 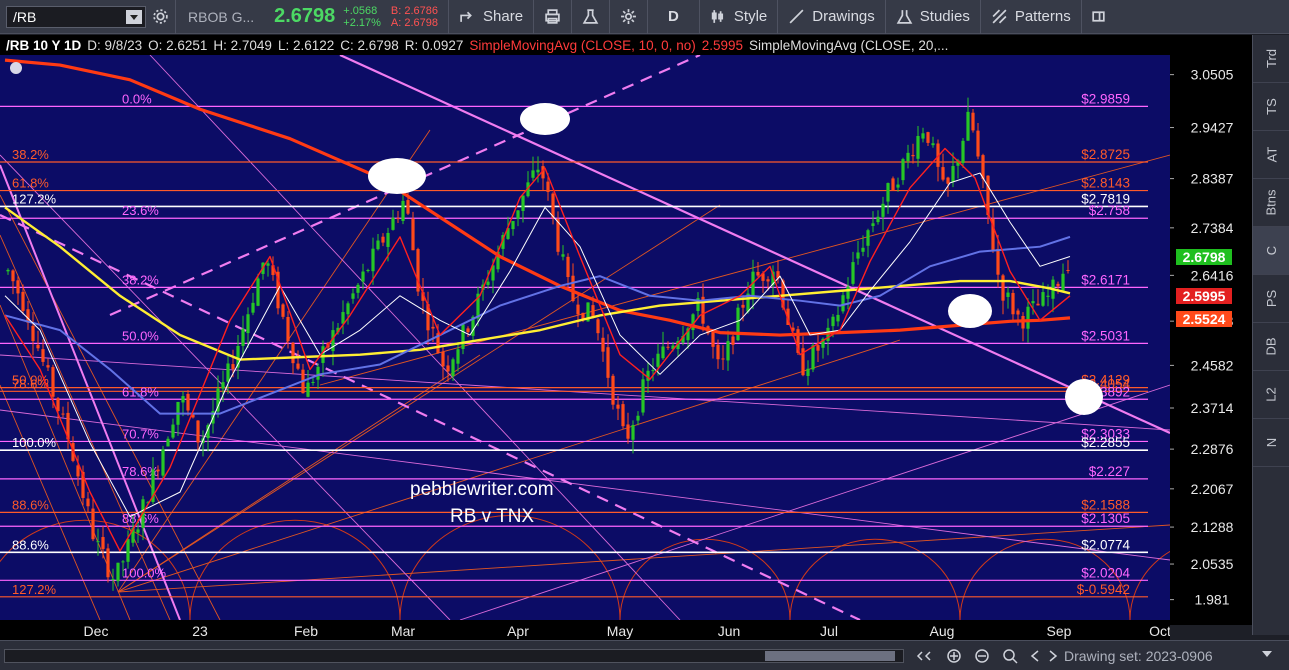 I want to click on cycle-arcs, so click(x=585, y=567).